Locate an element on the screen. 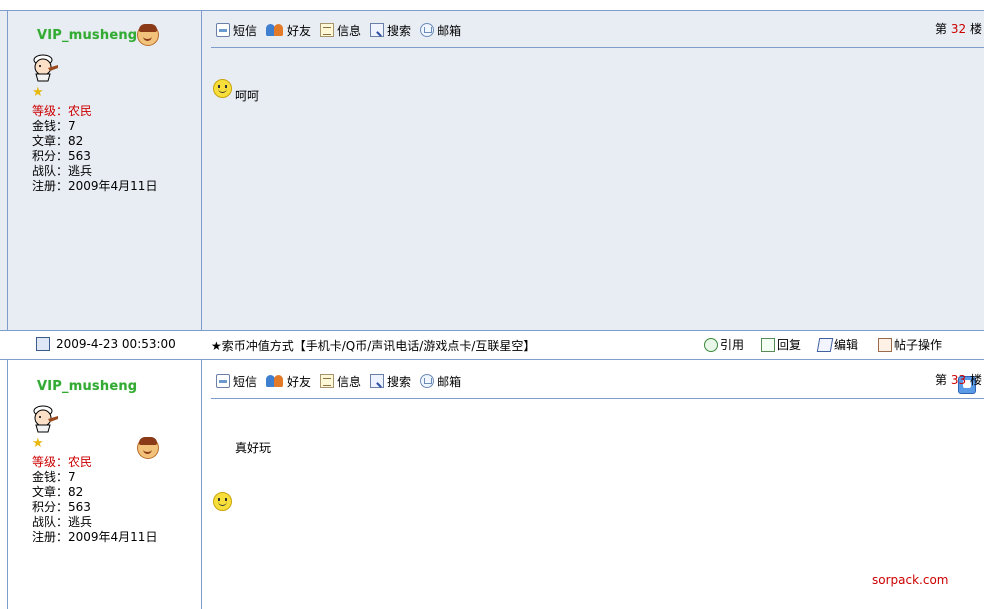 This screenshot has height=609, width=984. post-content-2: 真好玩 is located at coordinates (253, 448).